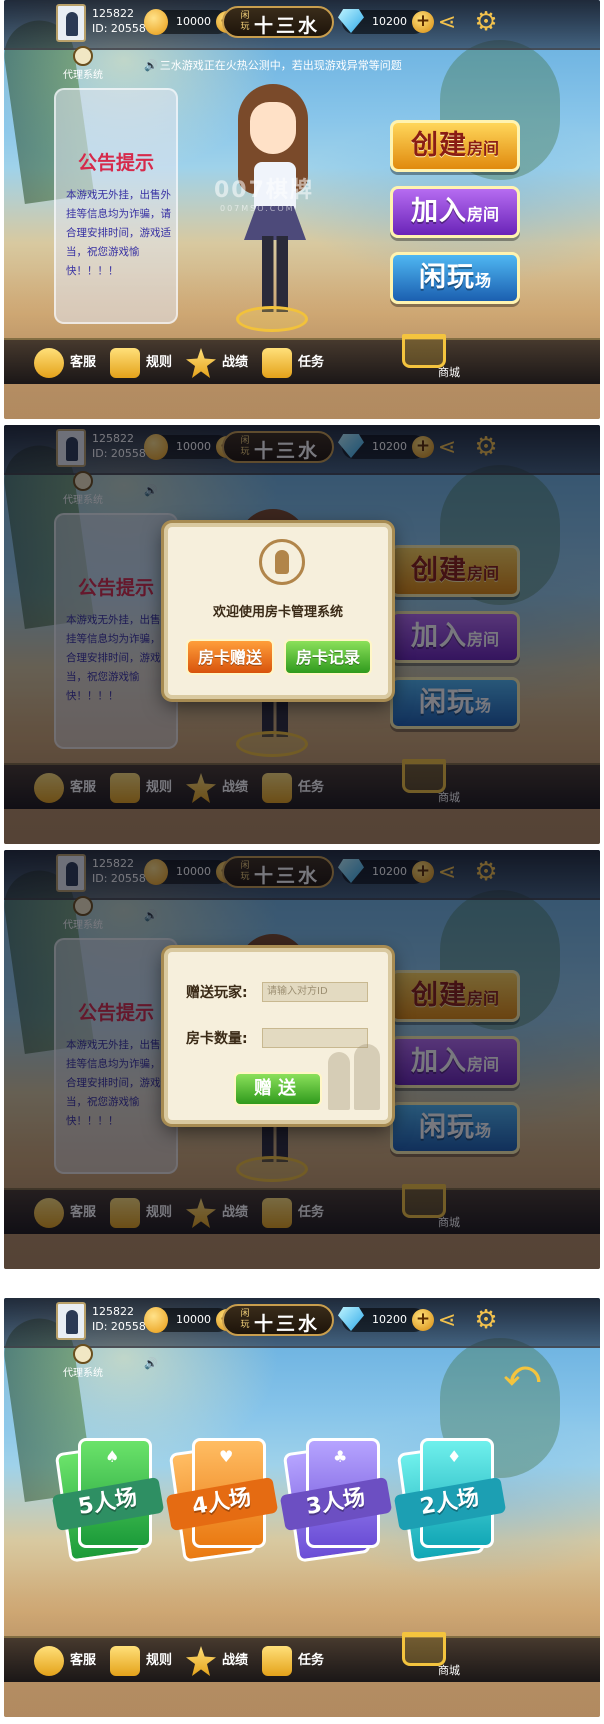  Describe the element at coordinates (340, 1456) in the screenshot. I see `club-icon: ♣` at that location.